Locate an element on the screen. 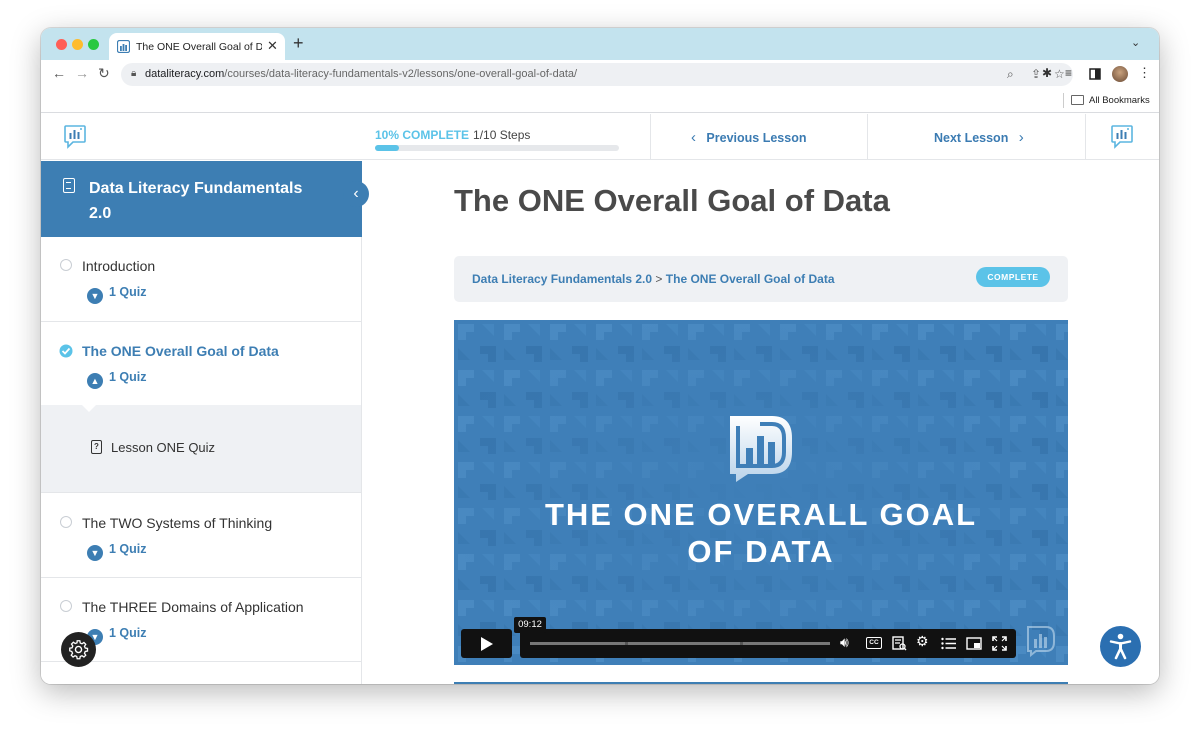 The image size is (1200, 739). fullscreen-icon is located at coordinates (999, 643).